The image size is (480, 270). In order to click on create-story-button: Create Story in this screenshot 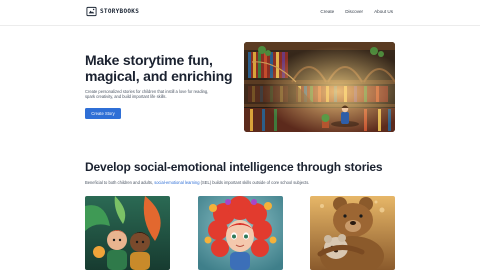, I will do `click(103, 113)`.